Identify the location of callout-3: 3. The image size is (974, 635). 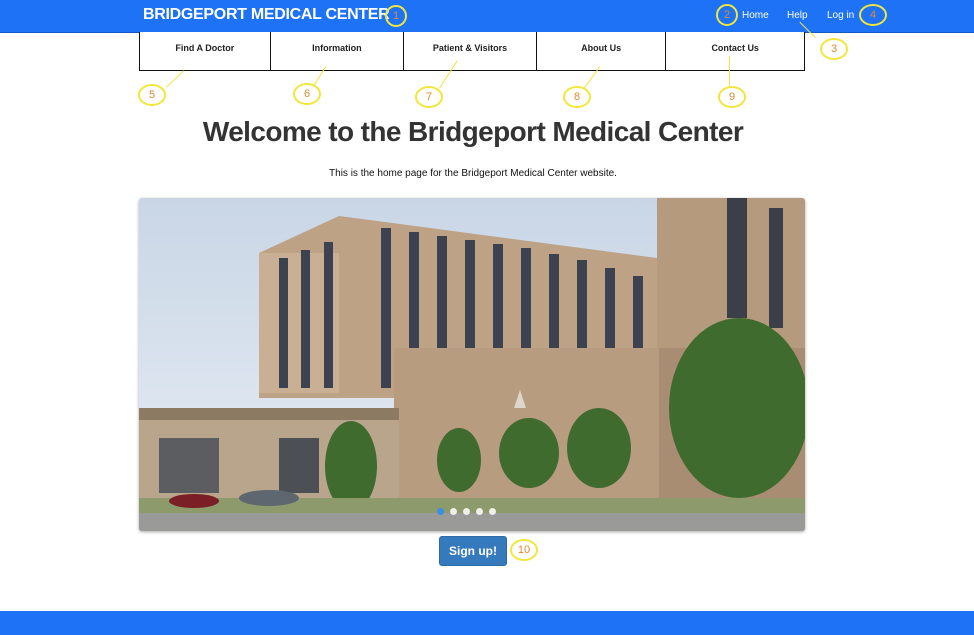
(834, 49).